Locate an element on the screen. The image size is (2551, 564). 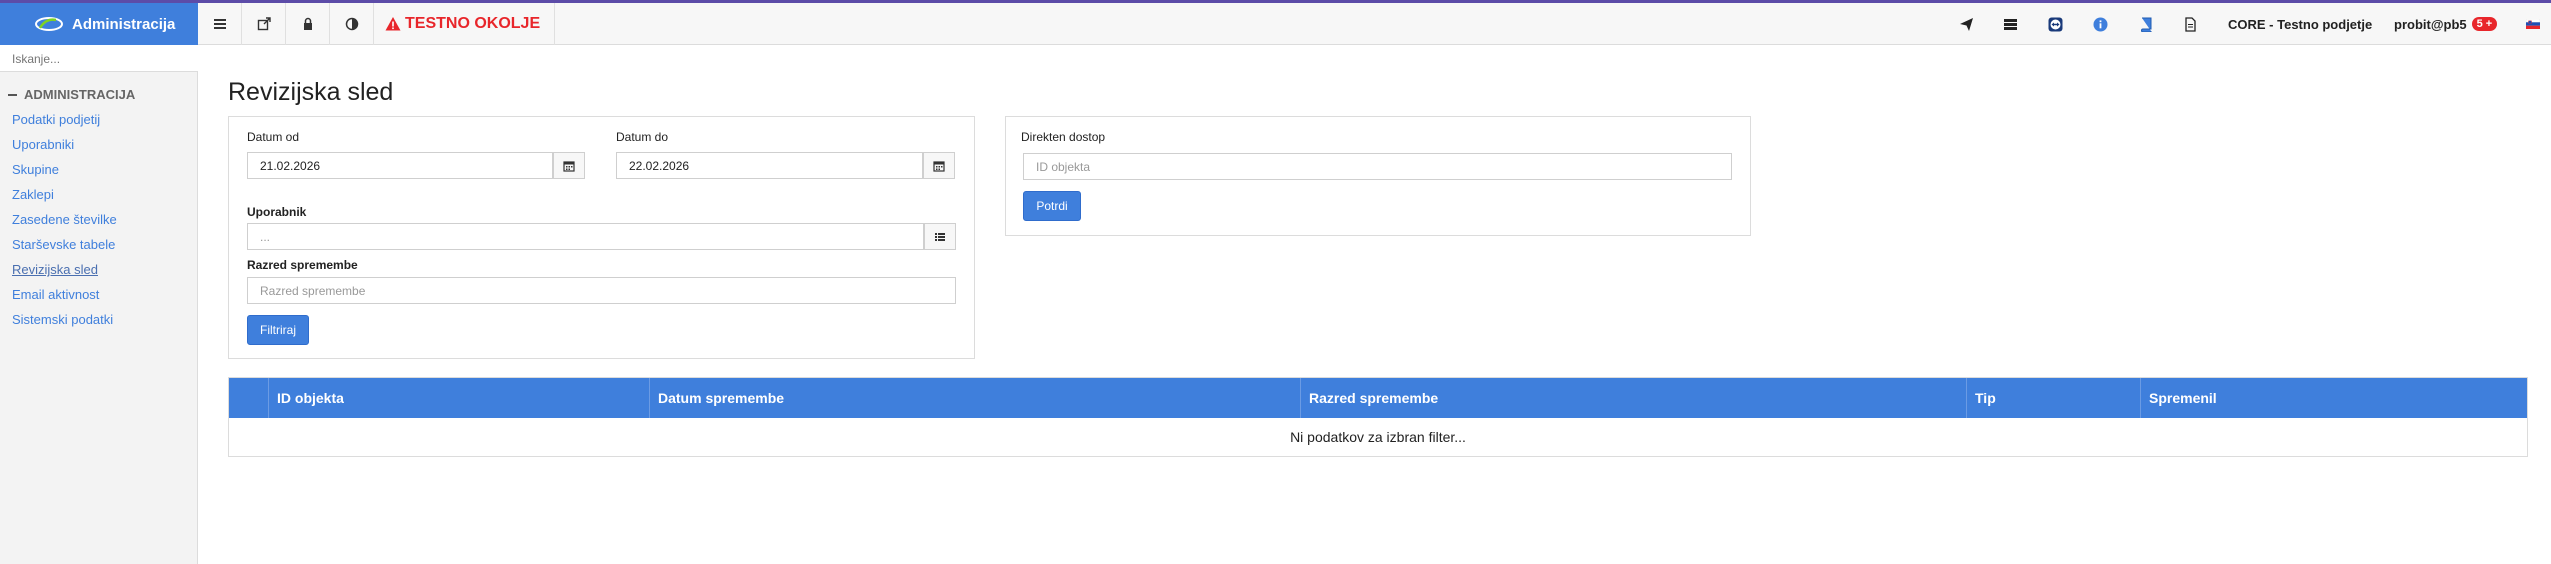
confirm-button: Potrdi is located at coordinates (1052, 206).